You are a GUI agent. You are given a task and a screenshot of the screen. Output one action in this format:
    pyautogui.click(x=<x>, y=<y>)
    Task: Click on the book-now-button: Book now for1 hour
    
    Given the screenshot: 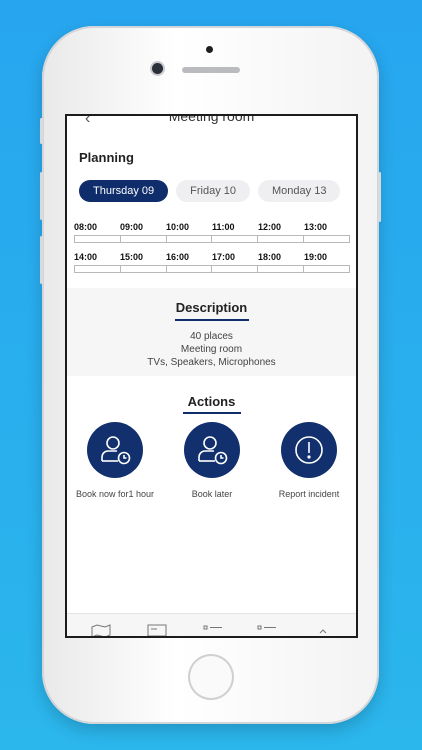 What is the action you would take?
    pyautogui.click(x=115, y=461)
    